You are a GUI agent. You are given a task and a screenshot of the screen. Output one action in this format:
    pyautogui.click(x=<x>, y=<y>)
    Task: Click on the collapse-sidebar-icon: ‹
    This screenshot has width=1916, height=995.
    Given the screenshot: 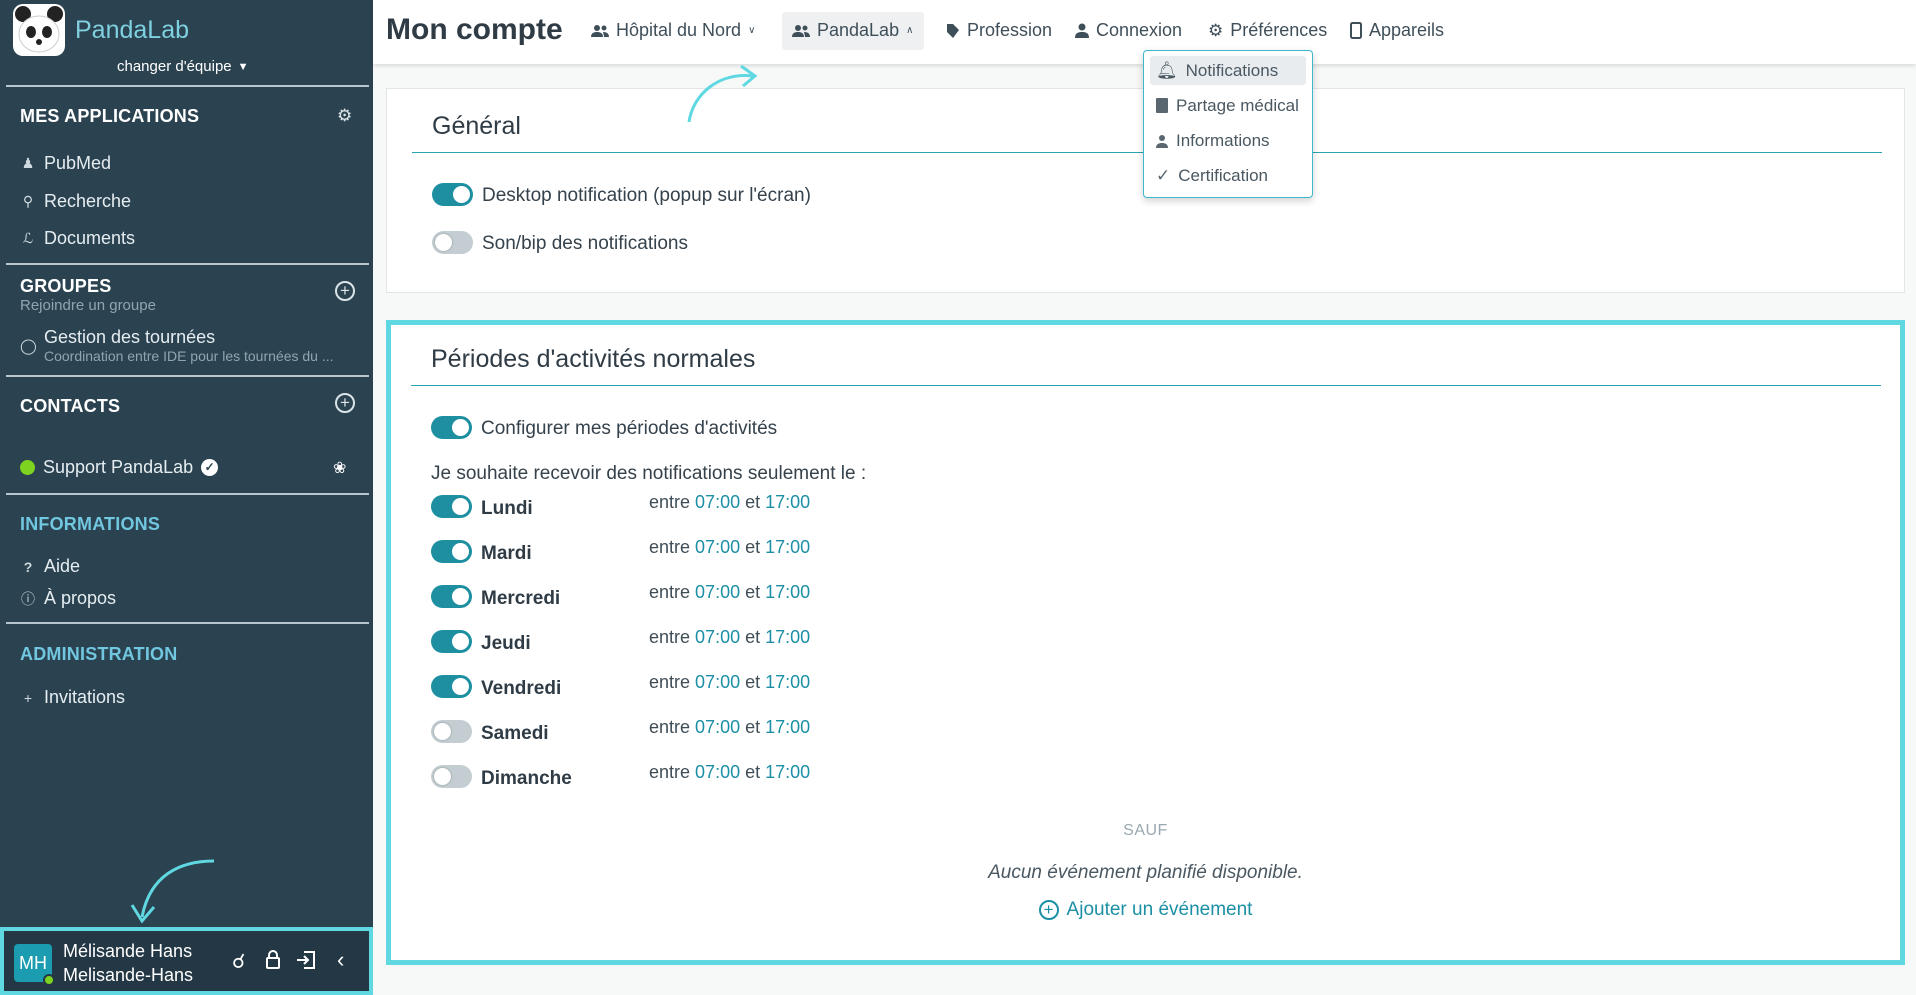 What is the action you would take?
    pyautogui.click(x=340, y=960)
    